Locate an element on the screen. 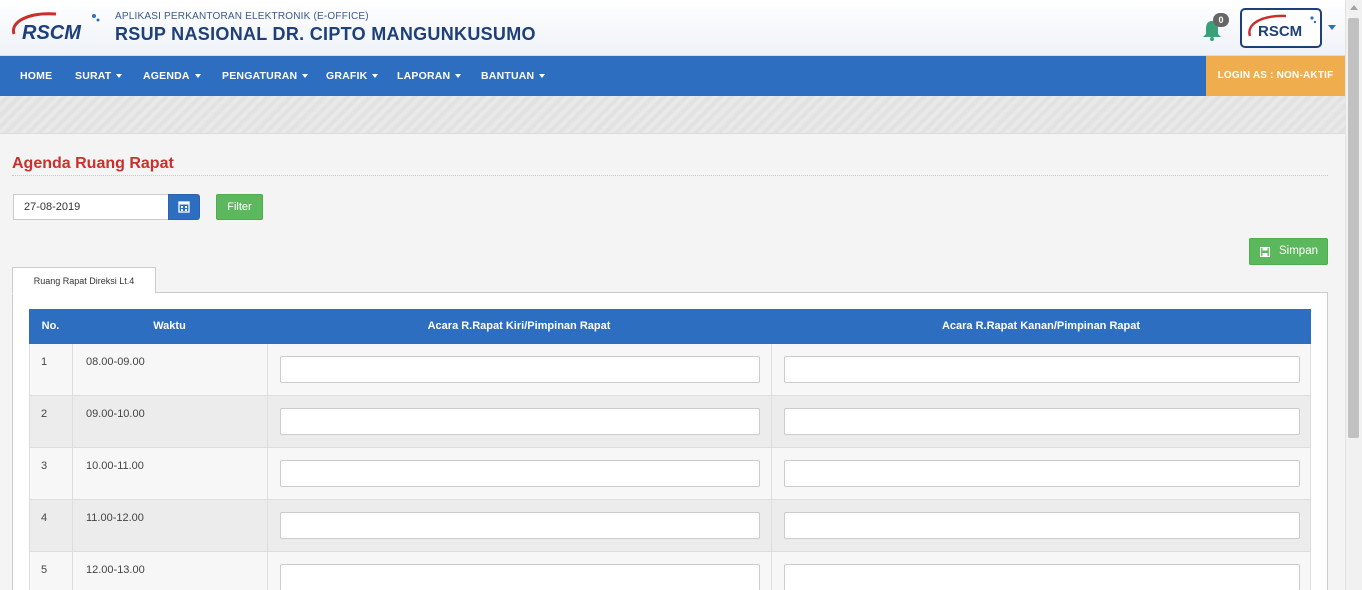 The height and width of the screenshot is (590, 1362). table-row: 2 09.00-10.00 is located at coordinates (670, 422).